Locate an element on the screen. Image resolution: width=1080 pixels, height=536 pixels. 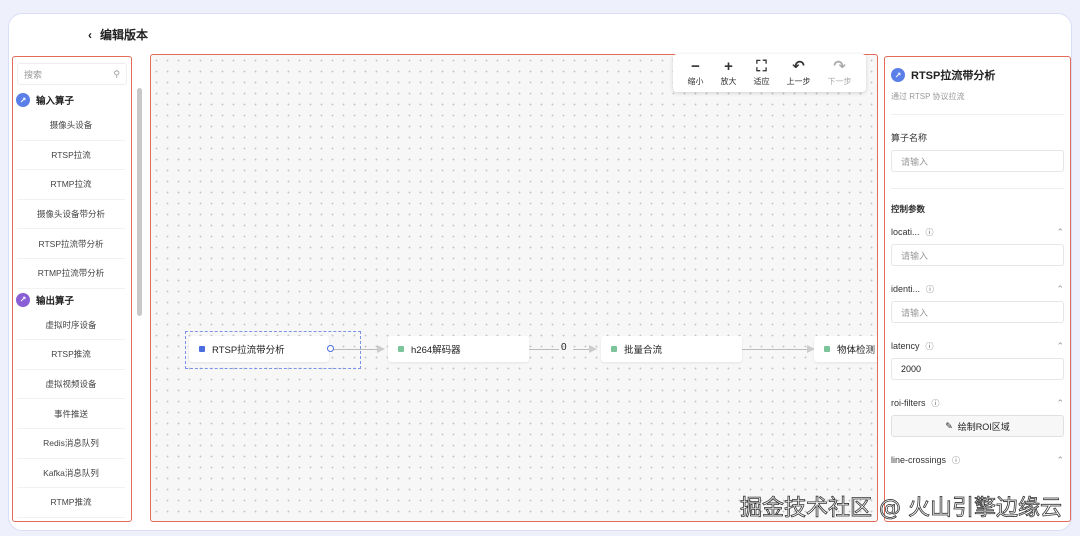
operator-item: 摄像头设备带分析 is located at coordinates (71, 215).